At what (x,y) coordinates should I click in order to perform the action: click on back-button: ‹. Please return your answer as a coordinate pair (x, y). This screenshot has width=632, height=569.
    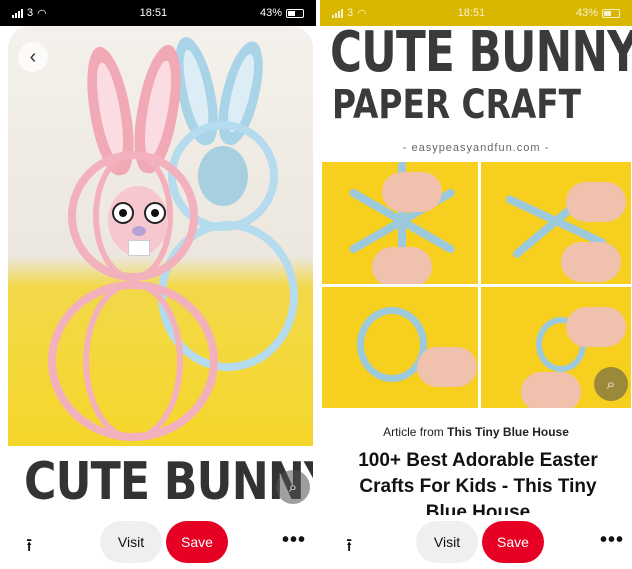
    Looking at the image, I should click on (33, 57).